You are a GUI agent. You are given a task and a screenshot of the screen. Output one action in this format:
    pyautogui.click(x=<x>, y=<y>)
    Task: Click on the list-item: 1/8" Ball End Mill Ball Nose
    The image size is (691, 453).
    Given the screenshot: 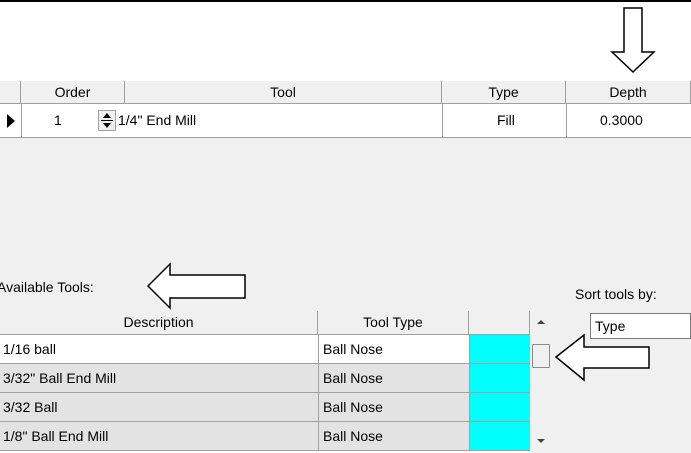 What is the action you would take?
    pyautogui.click(x=265, y=436)
    